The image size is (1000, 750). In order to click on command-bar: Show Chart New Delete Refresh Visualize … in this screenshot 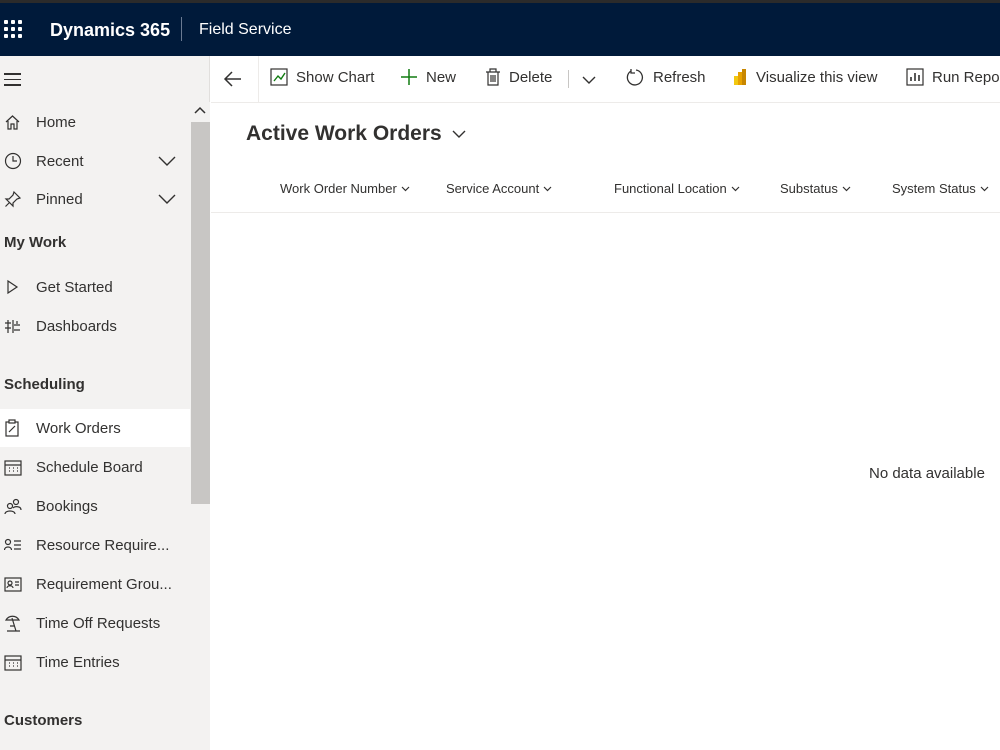, I will do `click(605, 79)`.